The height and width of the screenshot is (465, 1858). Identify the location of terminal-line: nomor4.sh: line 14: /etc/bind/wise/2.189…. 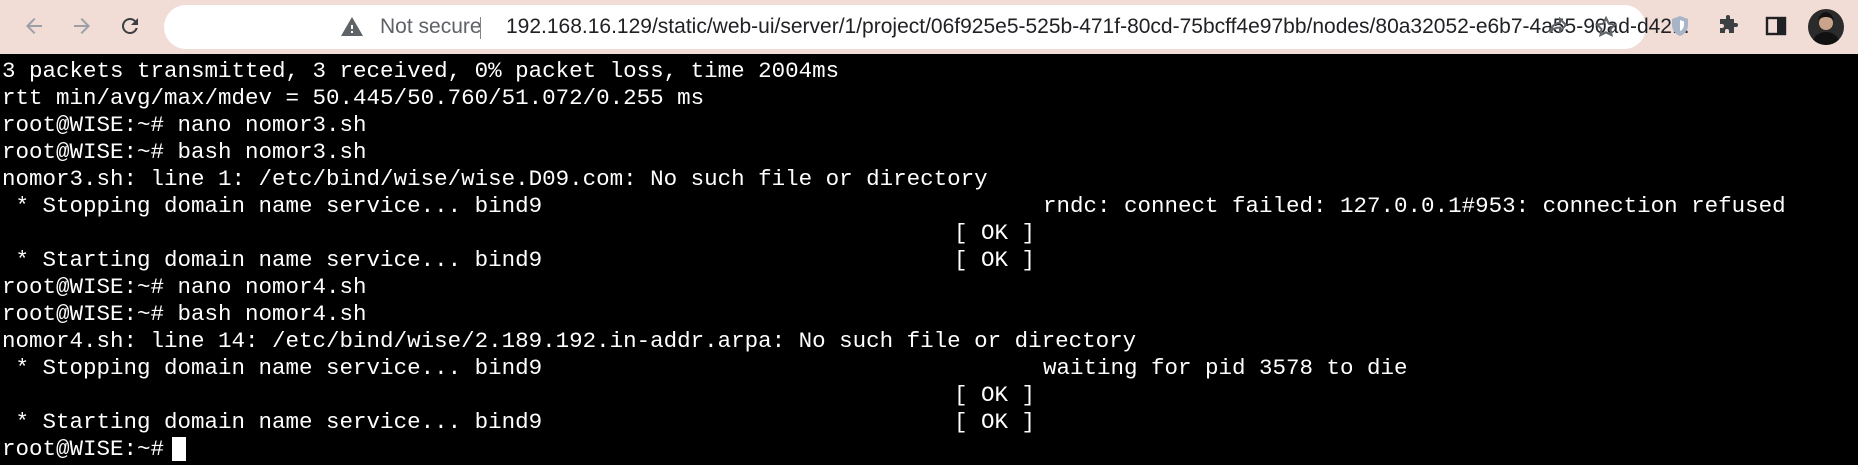
(569, 341).